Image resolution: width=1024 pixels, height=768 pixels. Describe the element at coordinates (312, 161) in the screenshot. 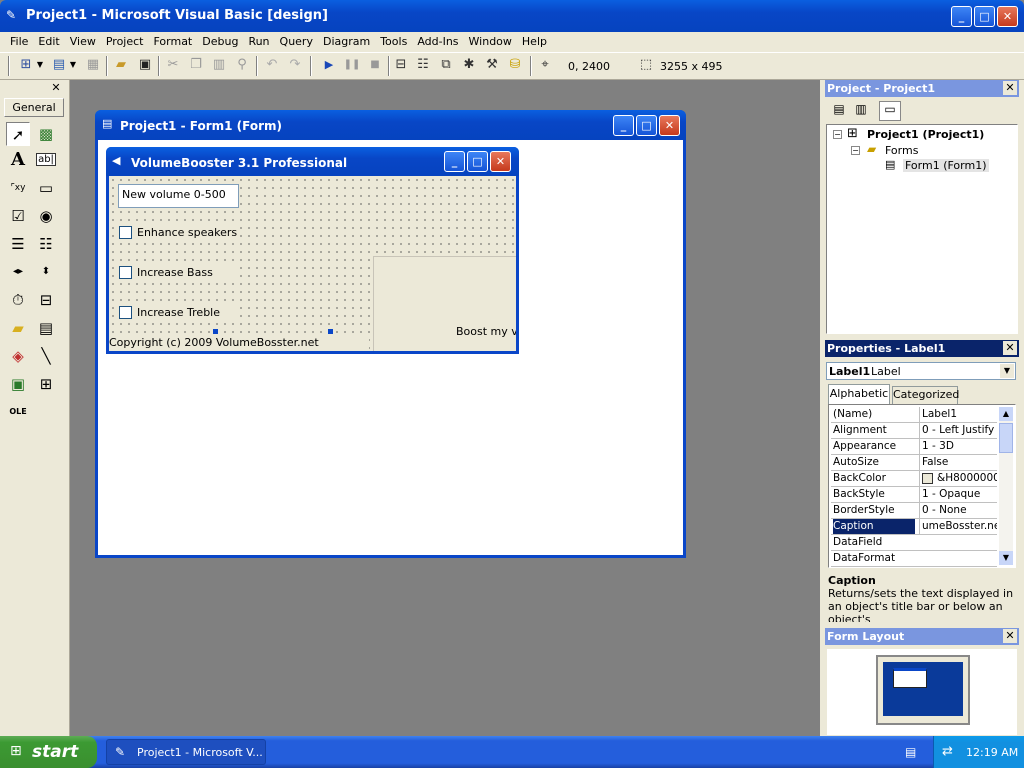

I see `form1-title-bar: ◀ VolumeBooster 3.1 Professional _ □ ✕` at that location.